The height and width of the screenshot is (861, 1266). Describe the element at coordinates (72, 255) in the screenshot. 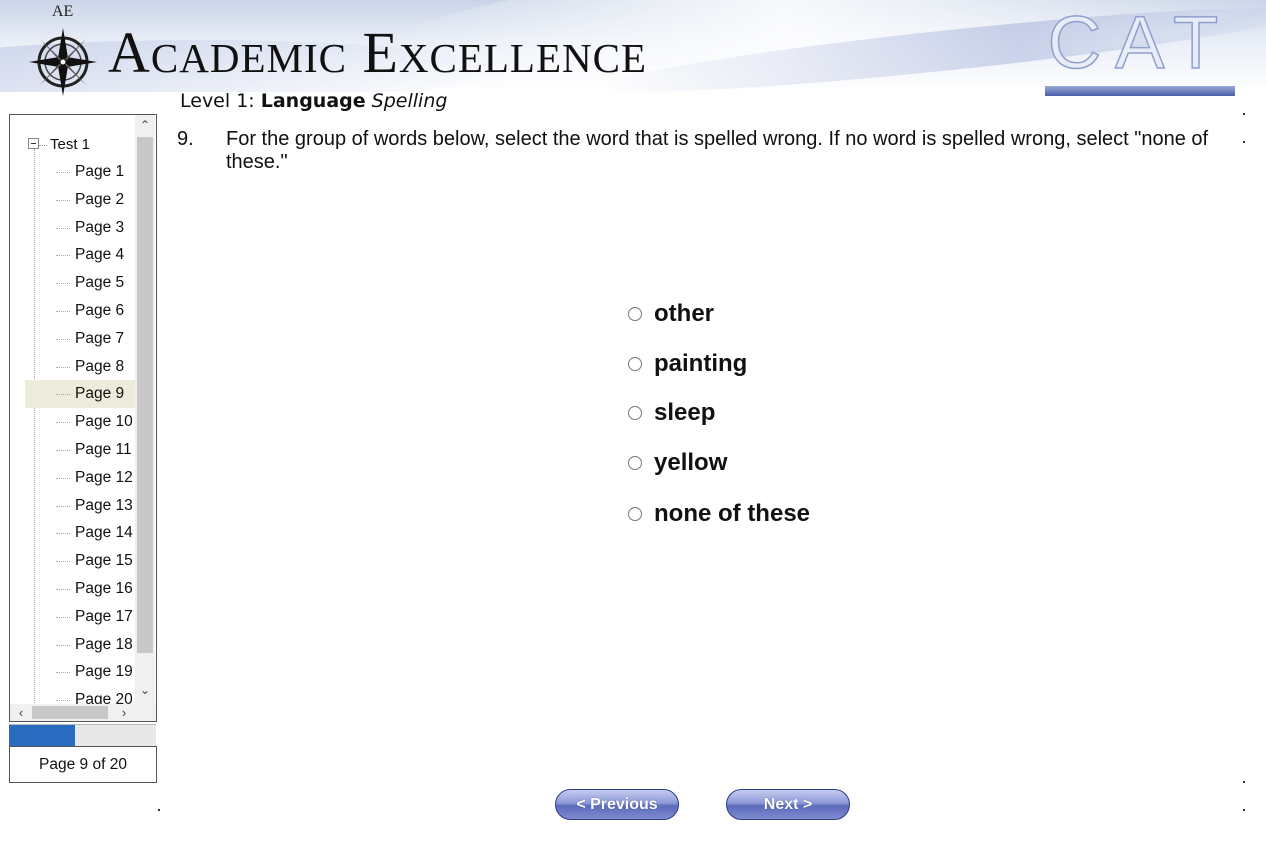

I see `tree-item-page: Page 4` at that location.